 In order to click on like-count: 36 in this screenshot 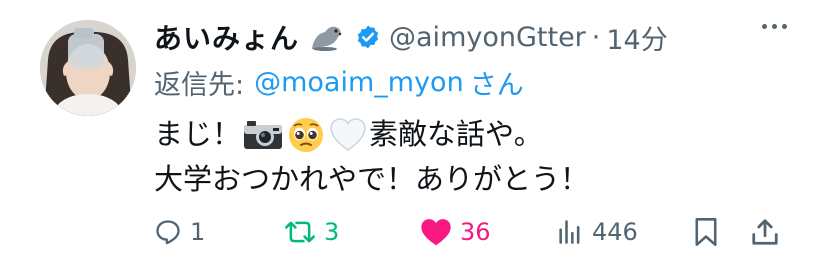, I will do `click(475, 232)`.